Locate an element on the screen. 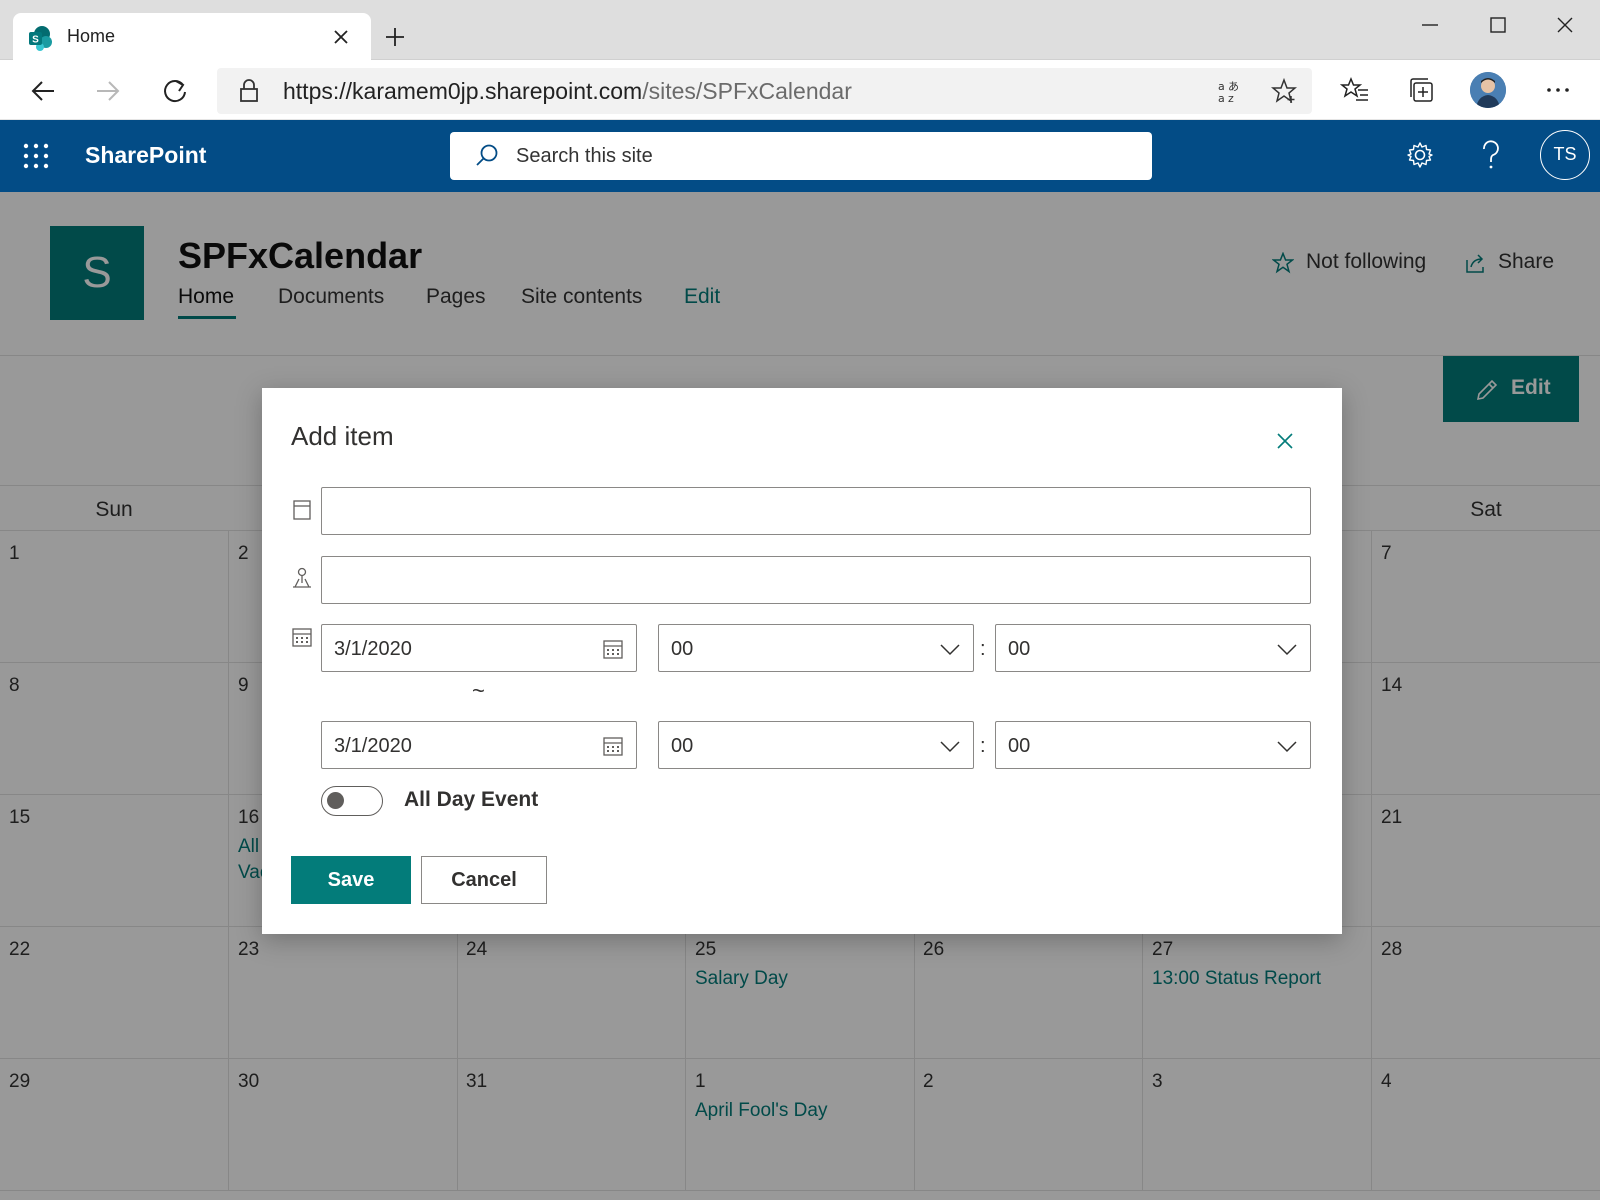 The width and height of the screenshot is (1600, 1200). url-host: https://karamem0jp.sharepoint.com is located at coordinates (463, 91).